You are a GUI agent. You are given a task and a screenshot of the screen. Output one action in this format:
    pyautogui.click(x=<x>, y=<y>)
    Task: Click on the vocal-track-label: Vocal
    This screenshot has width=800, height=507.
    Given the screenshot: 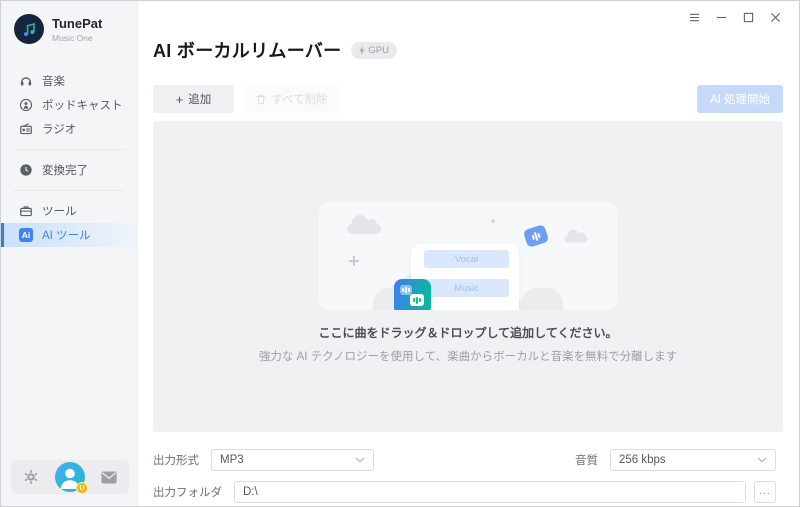 What is the action you would take?
    pyautogui.click(x=466, y=259)
    